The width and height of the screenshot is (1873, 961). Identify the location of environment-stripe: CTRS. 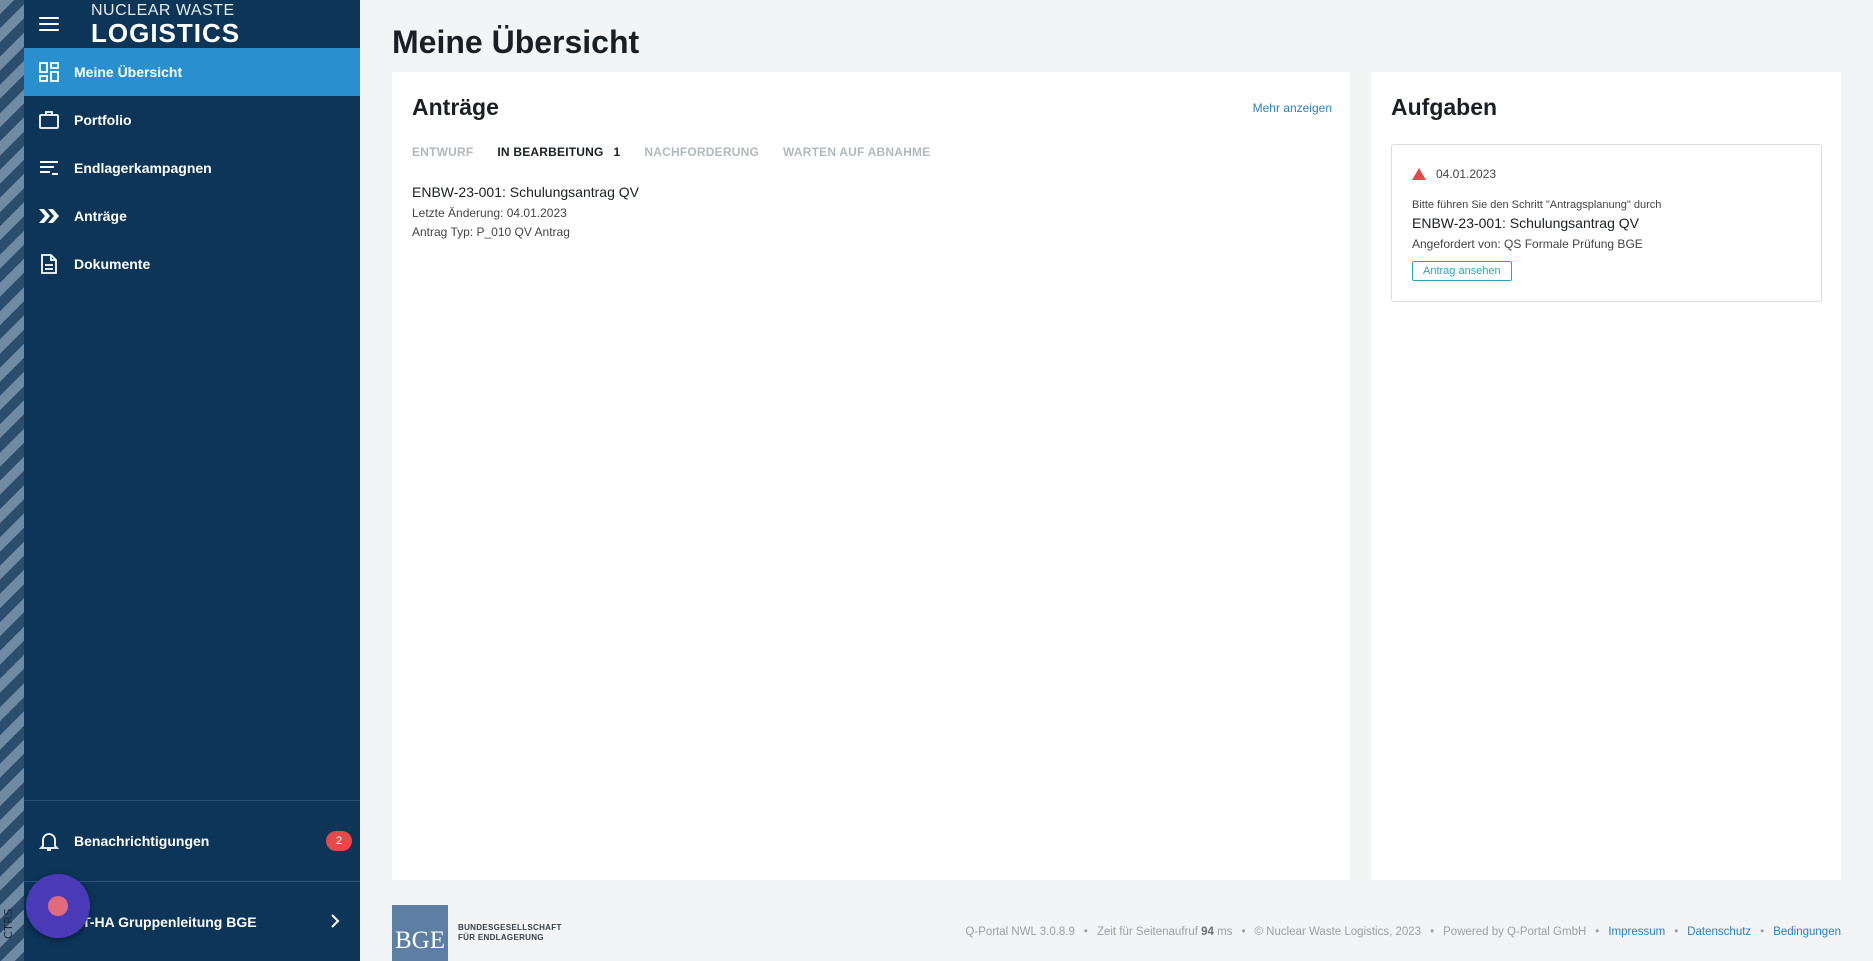
(12, 480).